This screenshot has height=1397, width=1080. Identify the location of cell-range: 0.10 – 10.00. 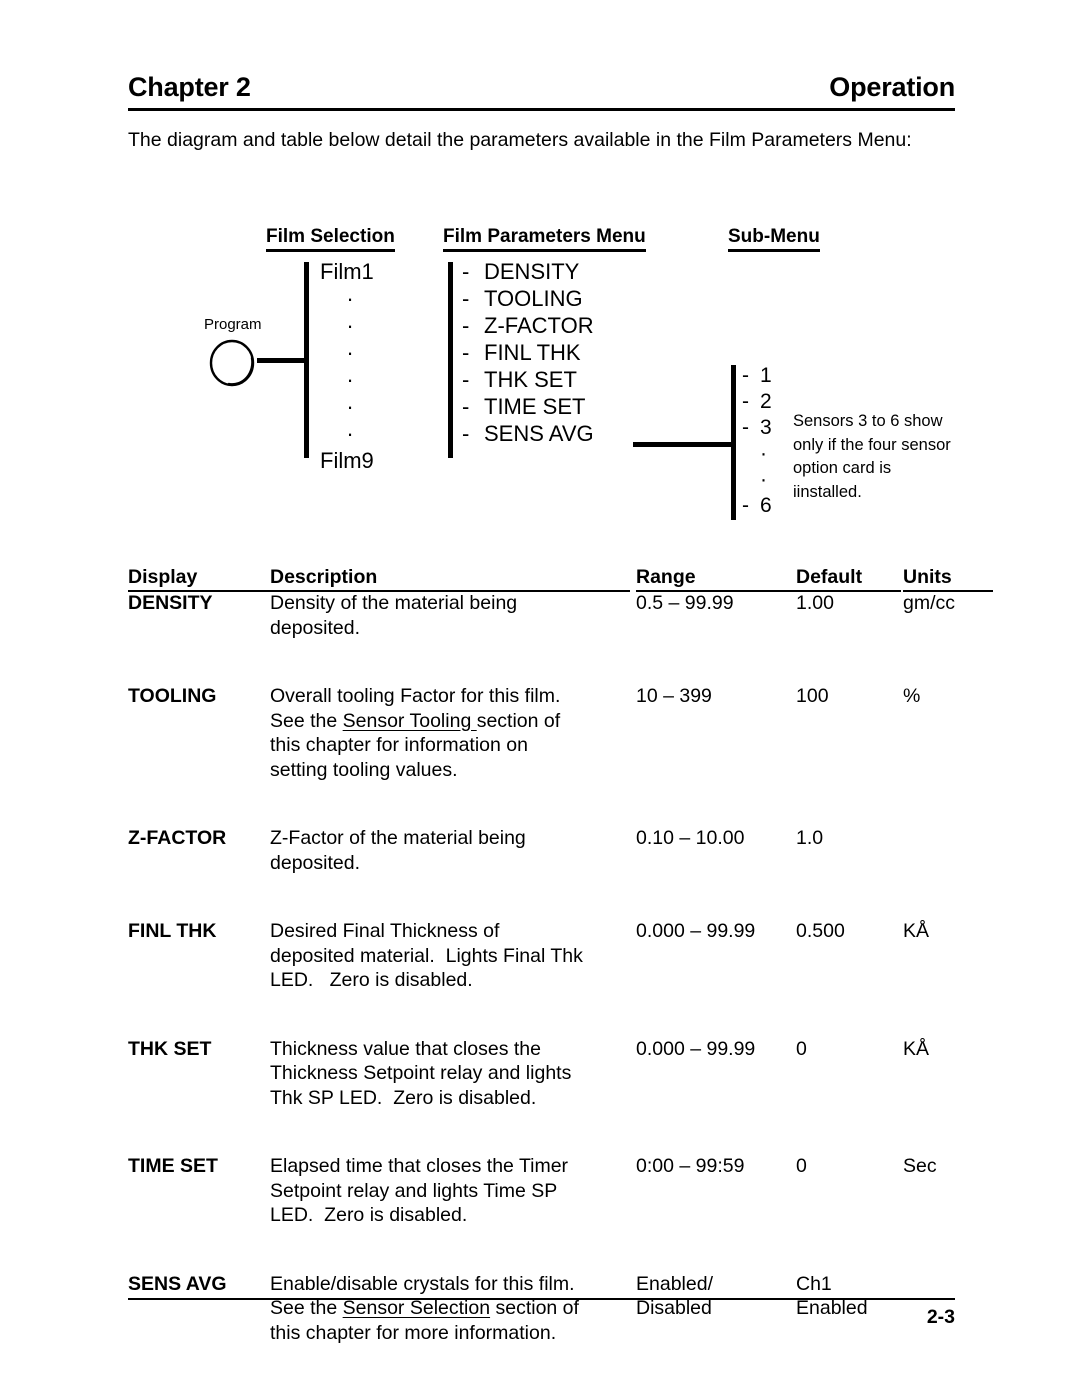
(716, 838).